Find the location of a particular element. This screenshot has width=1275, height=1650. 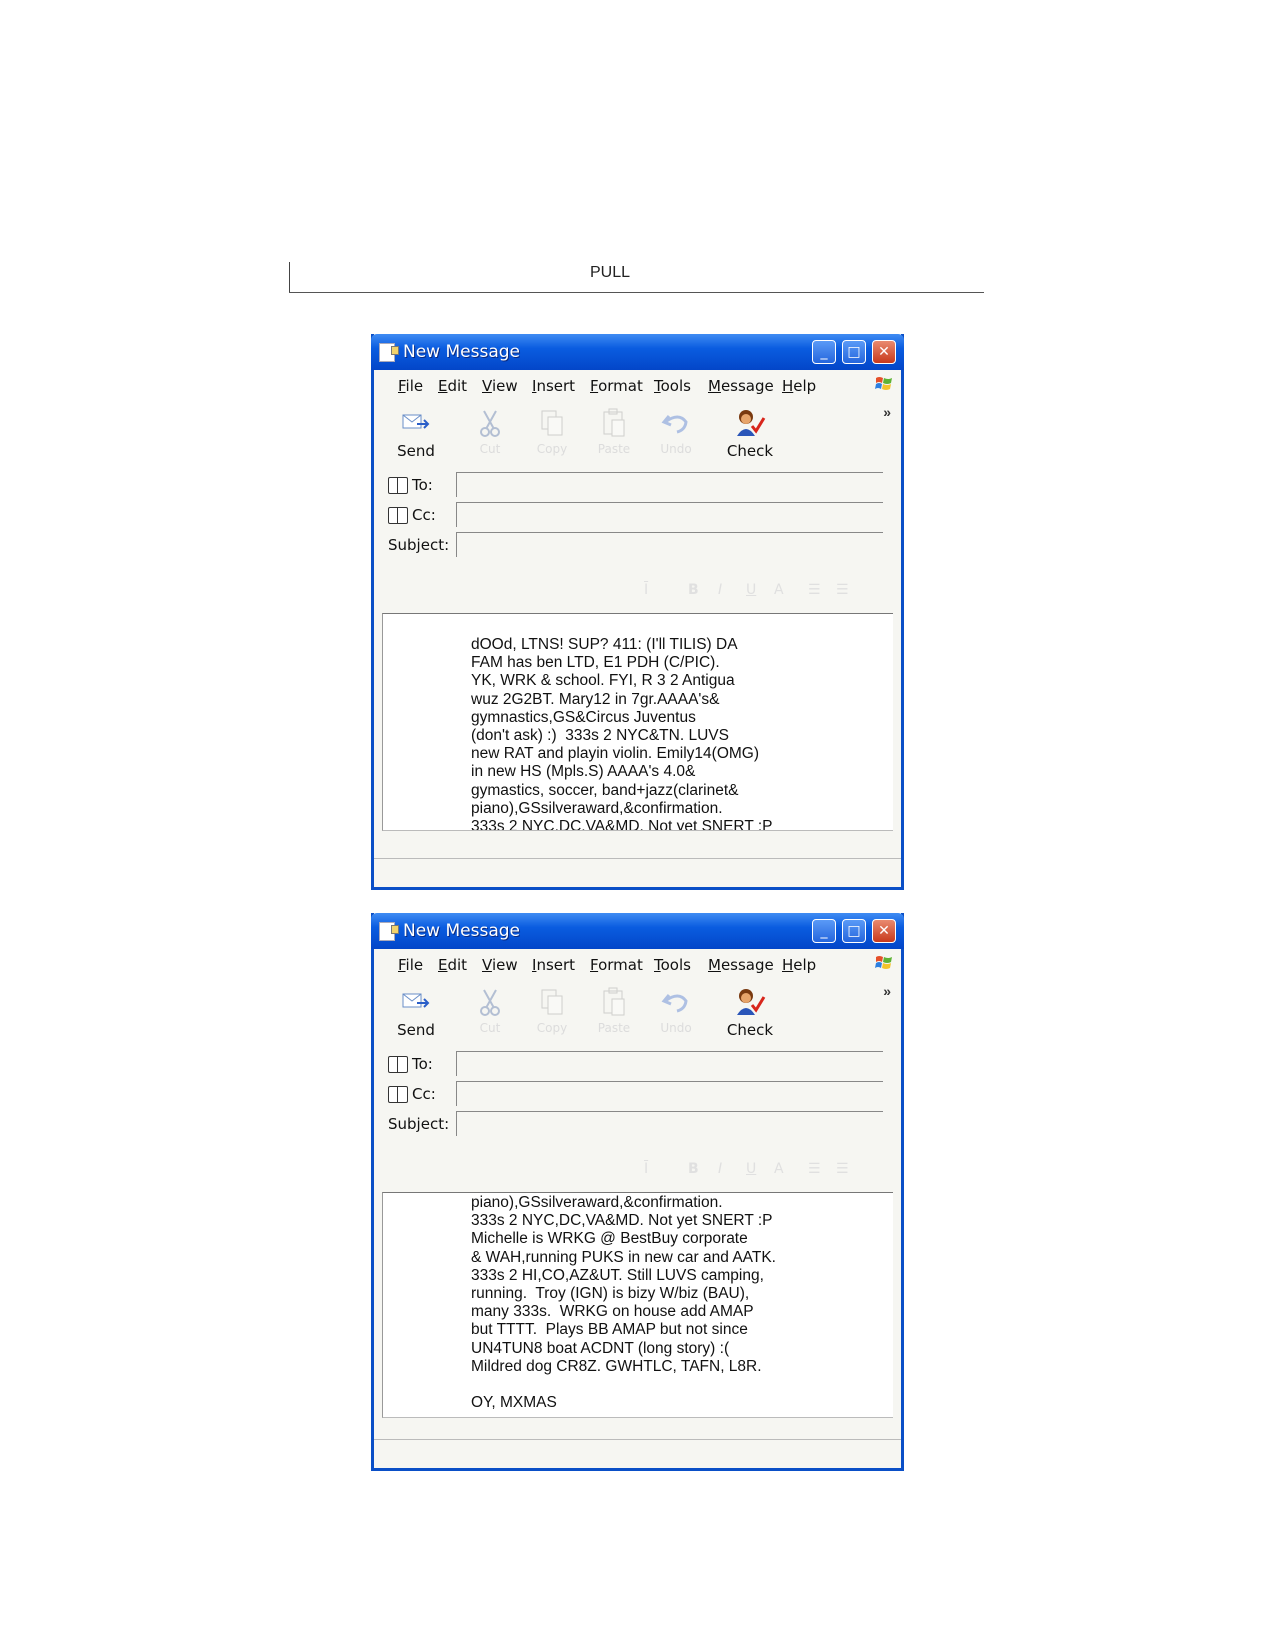

paste-icon is located at coordinates (614, 422).